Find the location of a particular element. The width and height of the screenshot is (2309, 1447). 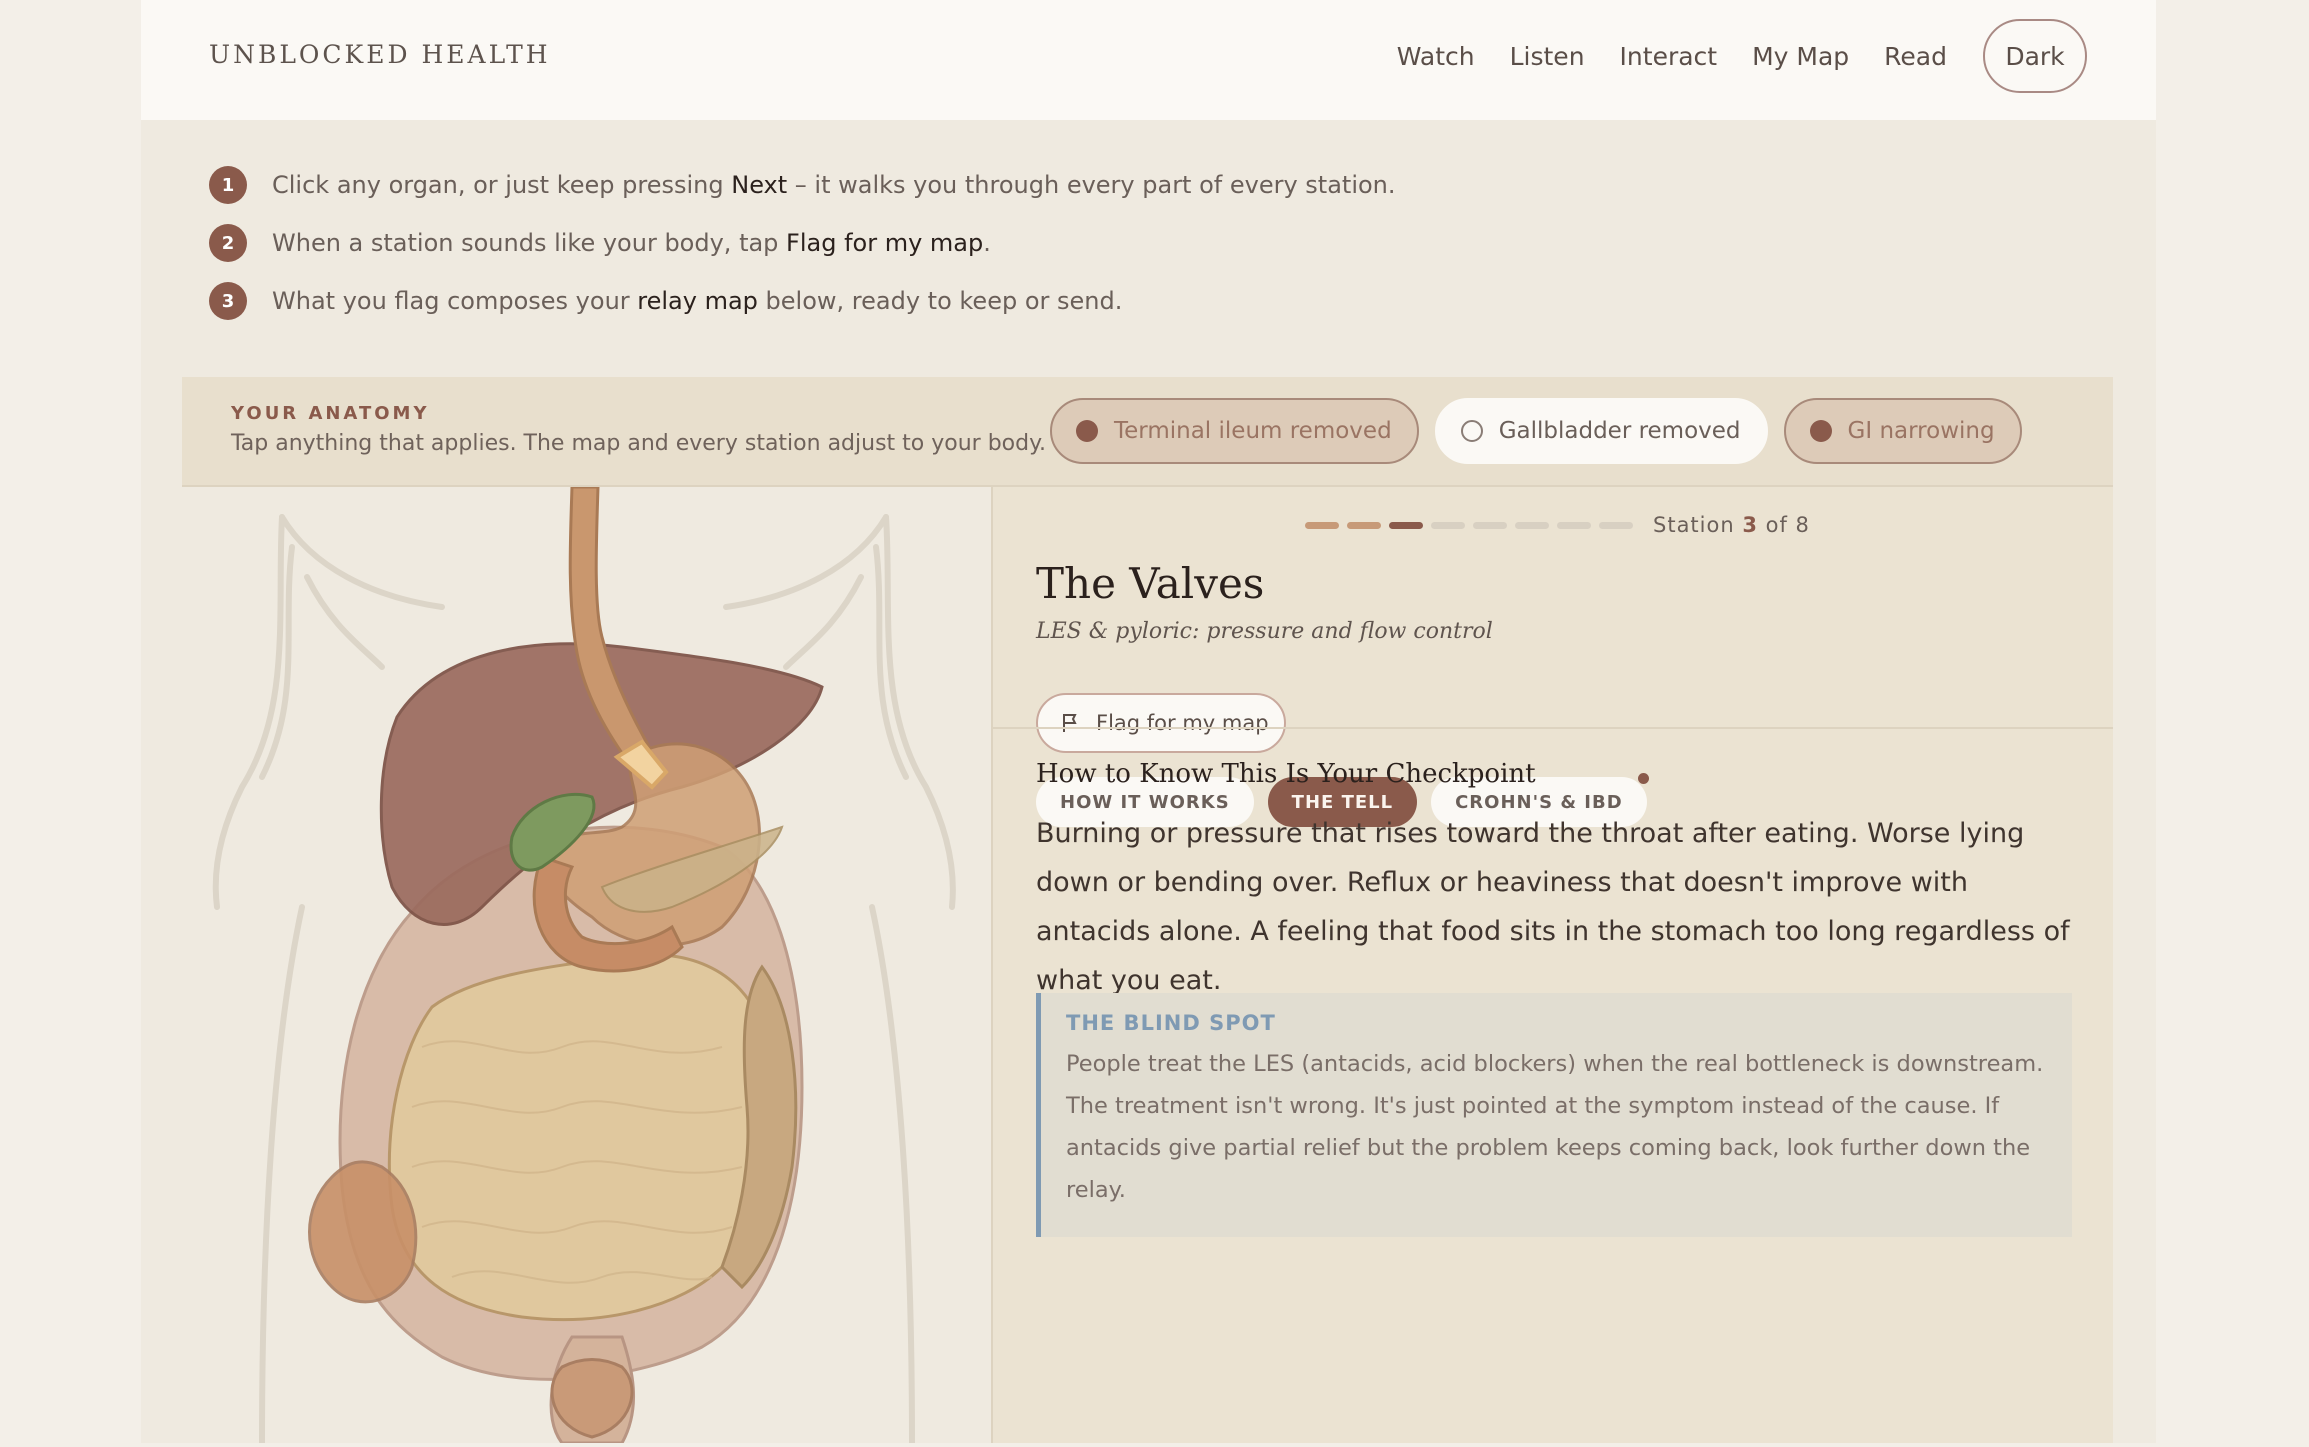

nav-interact: Interact is located at coordinates (1669, 56).